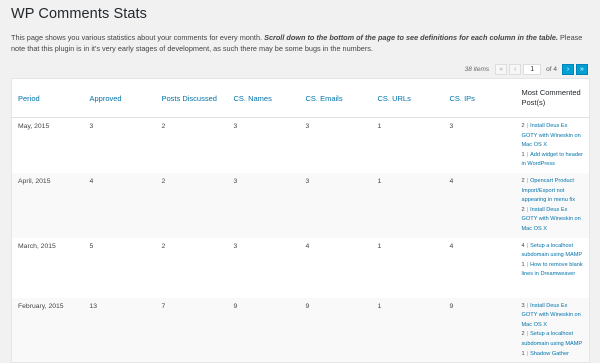  Describe the element at coordinates (335, 330) in the screenshot. I see `cell-cs-emails: 9` at that location.